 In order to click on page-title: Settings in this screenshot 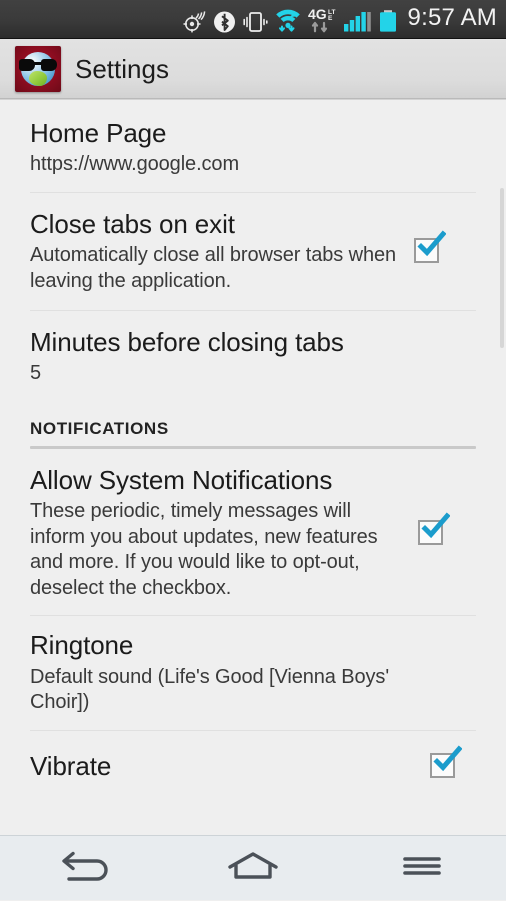, I will do `click(122, 68)`.